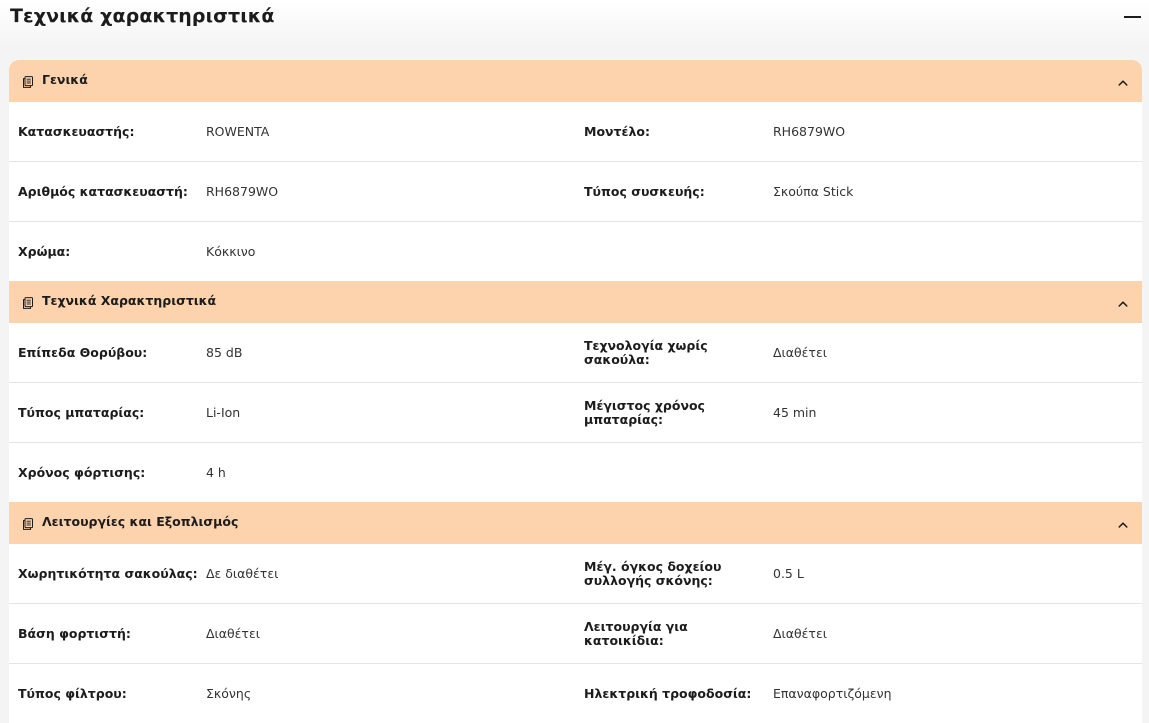  Describe the element at coordinates (76, 131) in the screenshot. I see `spec-label: Κατασκευαστής:` at that location.